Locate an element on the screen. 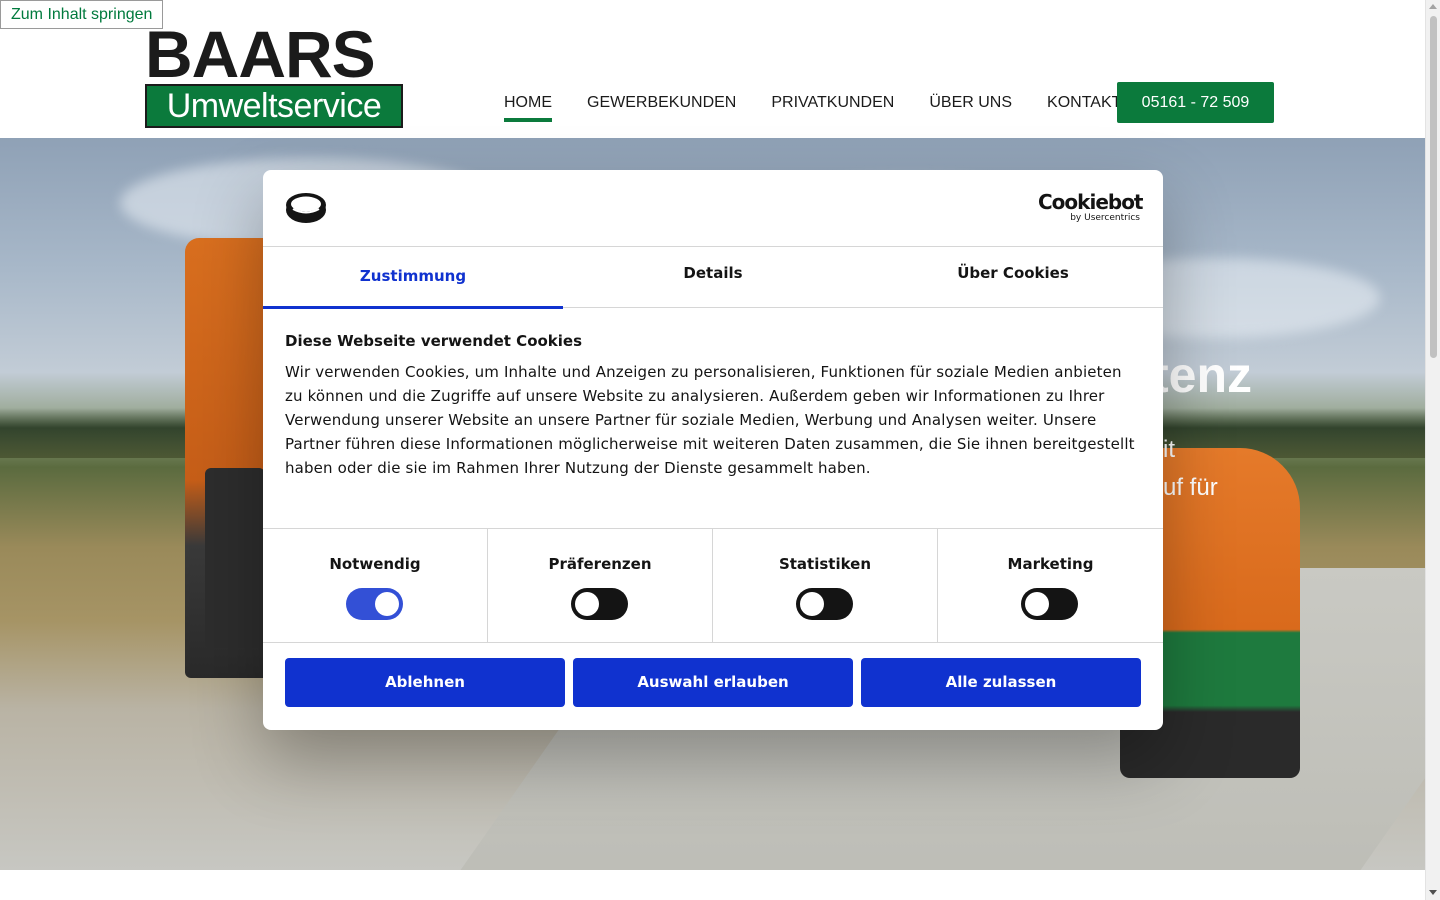  toggle-praeferenzen is located at coordinates (599, 604).